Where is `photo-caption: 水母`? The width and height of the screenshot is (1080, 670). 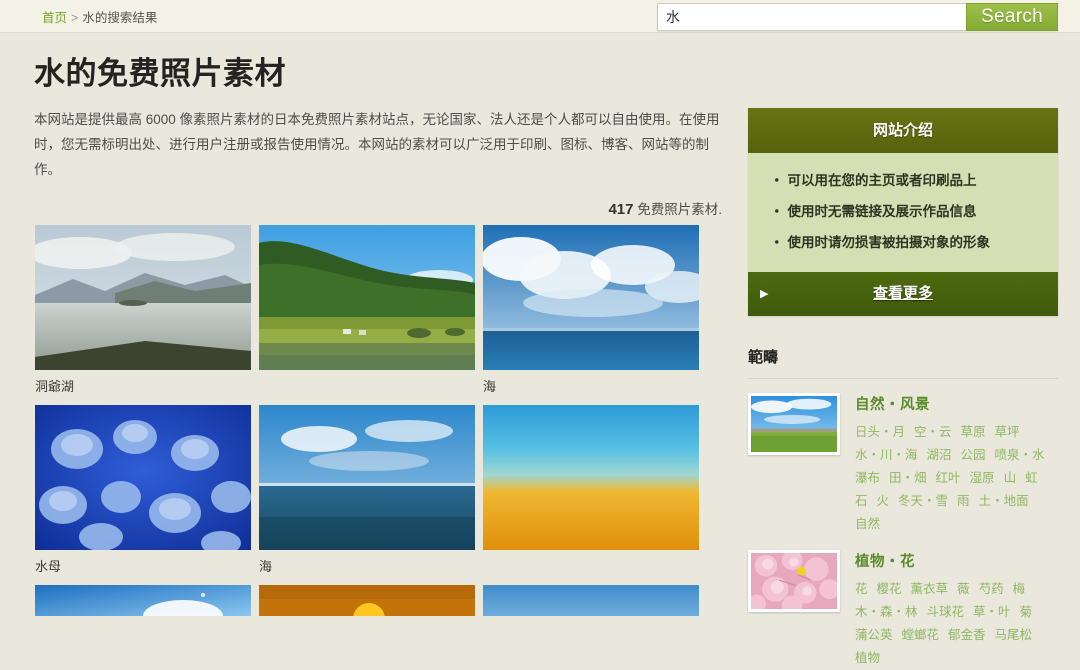
photo-caption: 水母 is located at coordinates (48, 566).